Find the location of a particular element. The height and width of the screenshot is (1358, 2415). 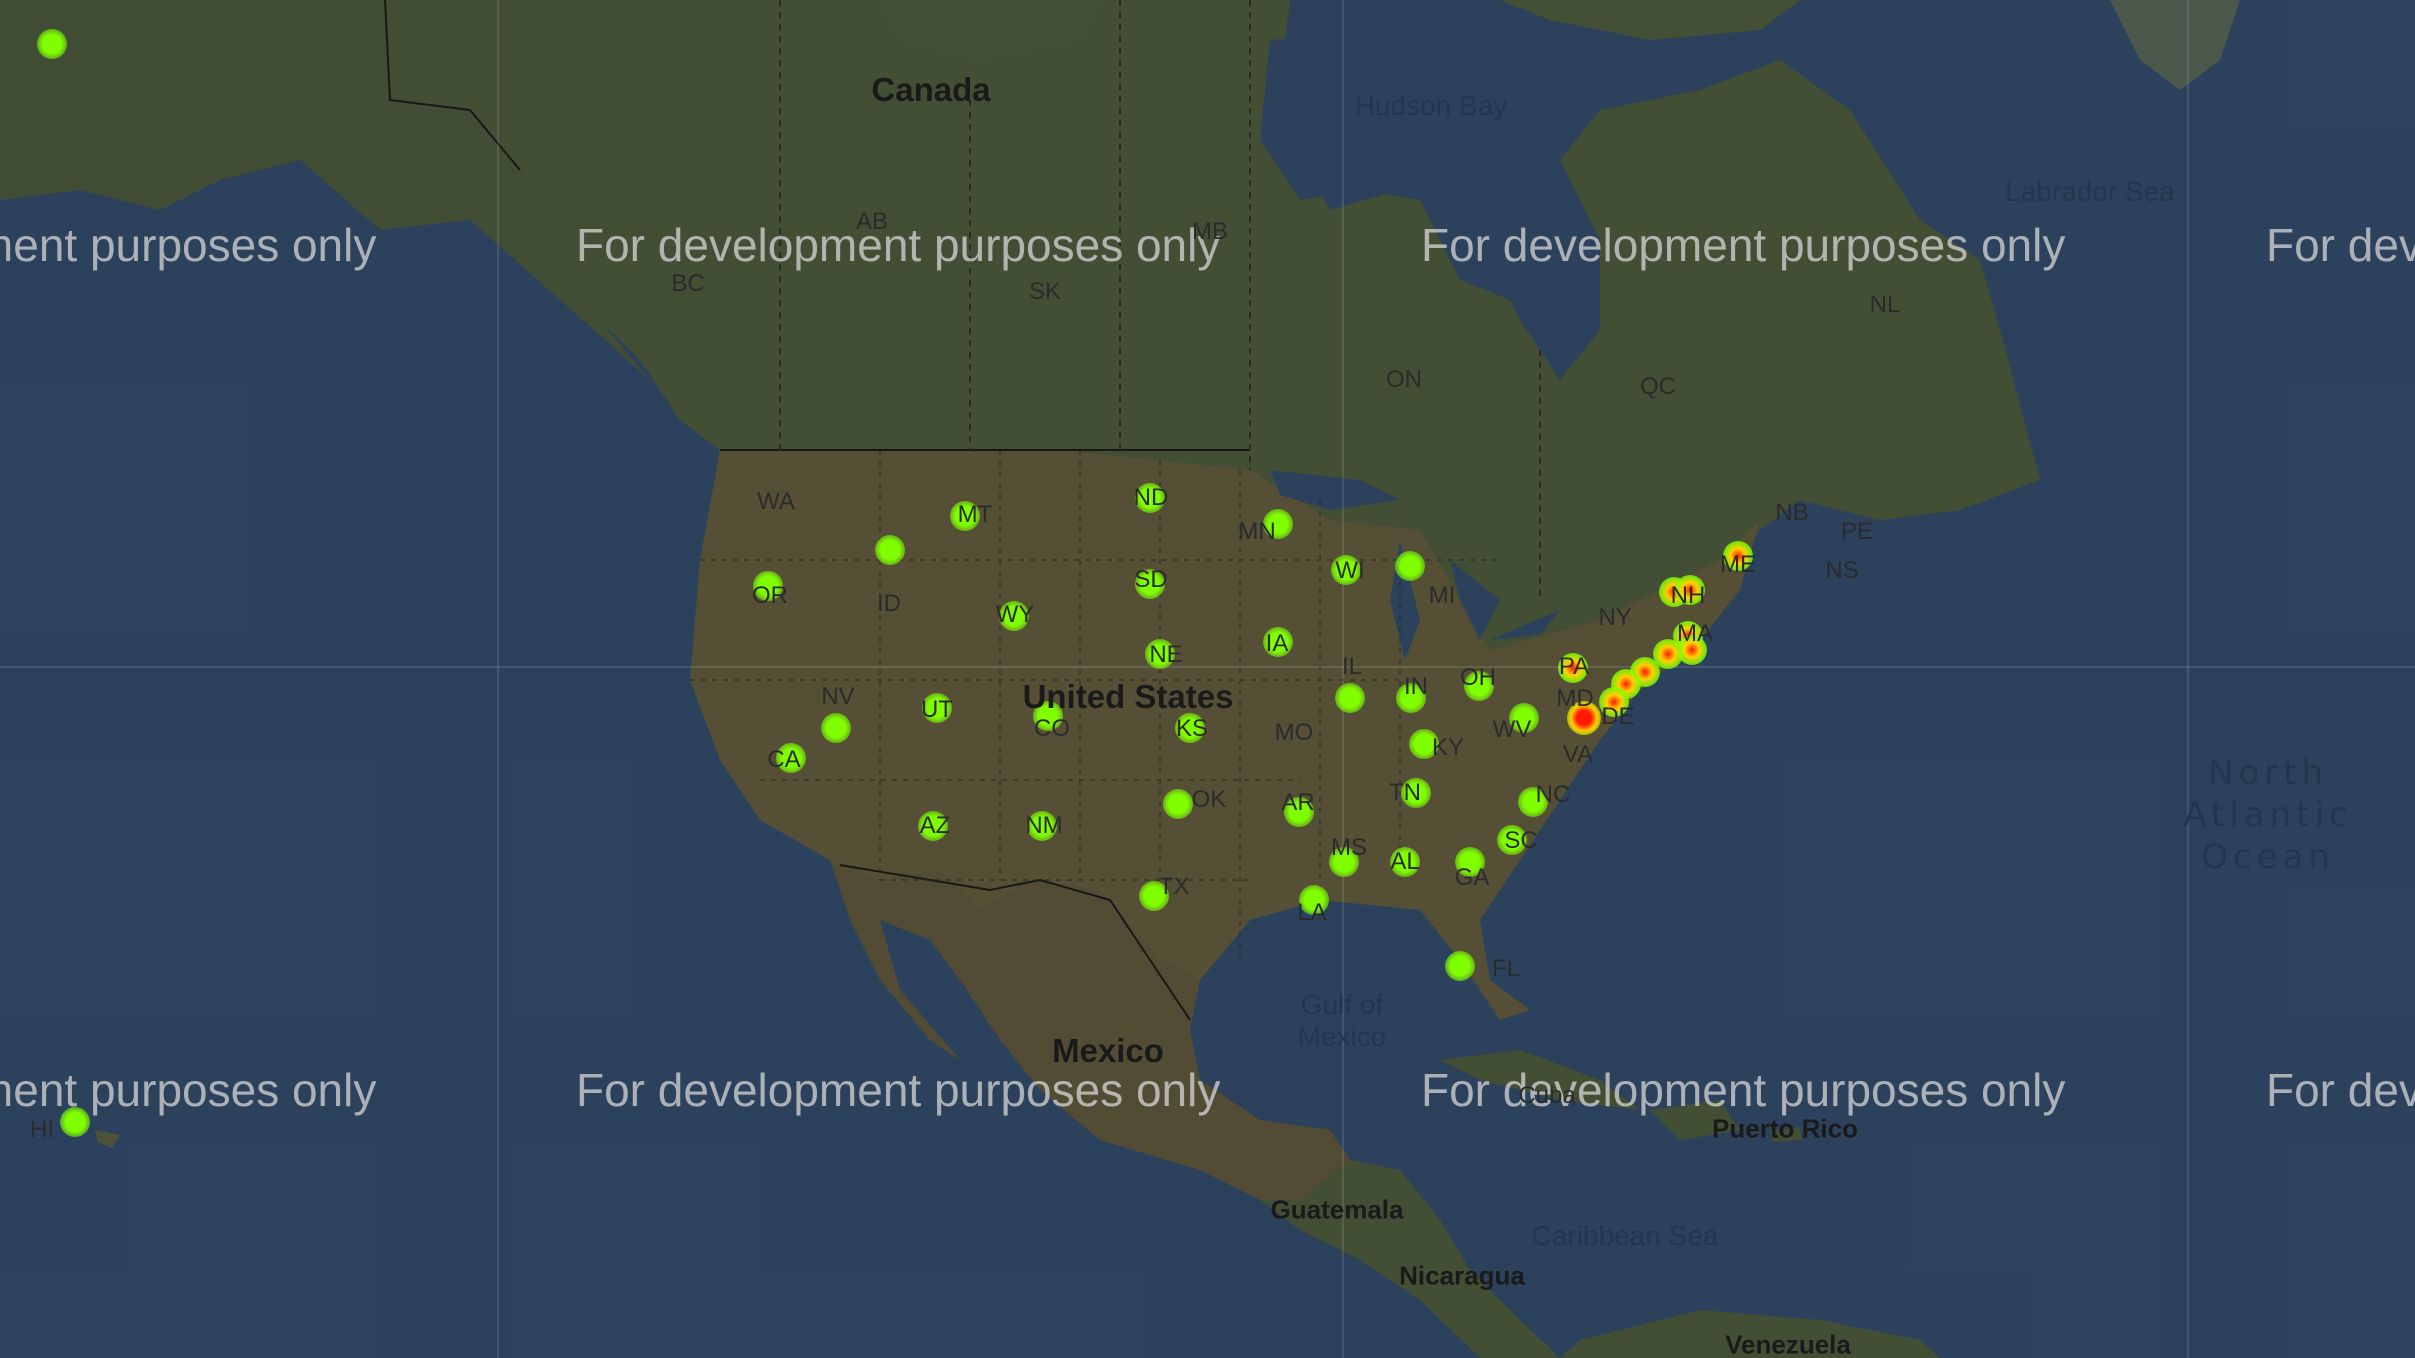

region-label-co: CO is located at coordinates (1052, 728).